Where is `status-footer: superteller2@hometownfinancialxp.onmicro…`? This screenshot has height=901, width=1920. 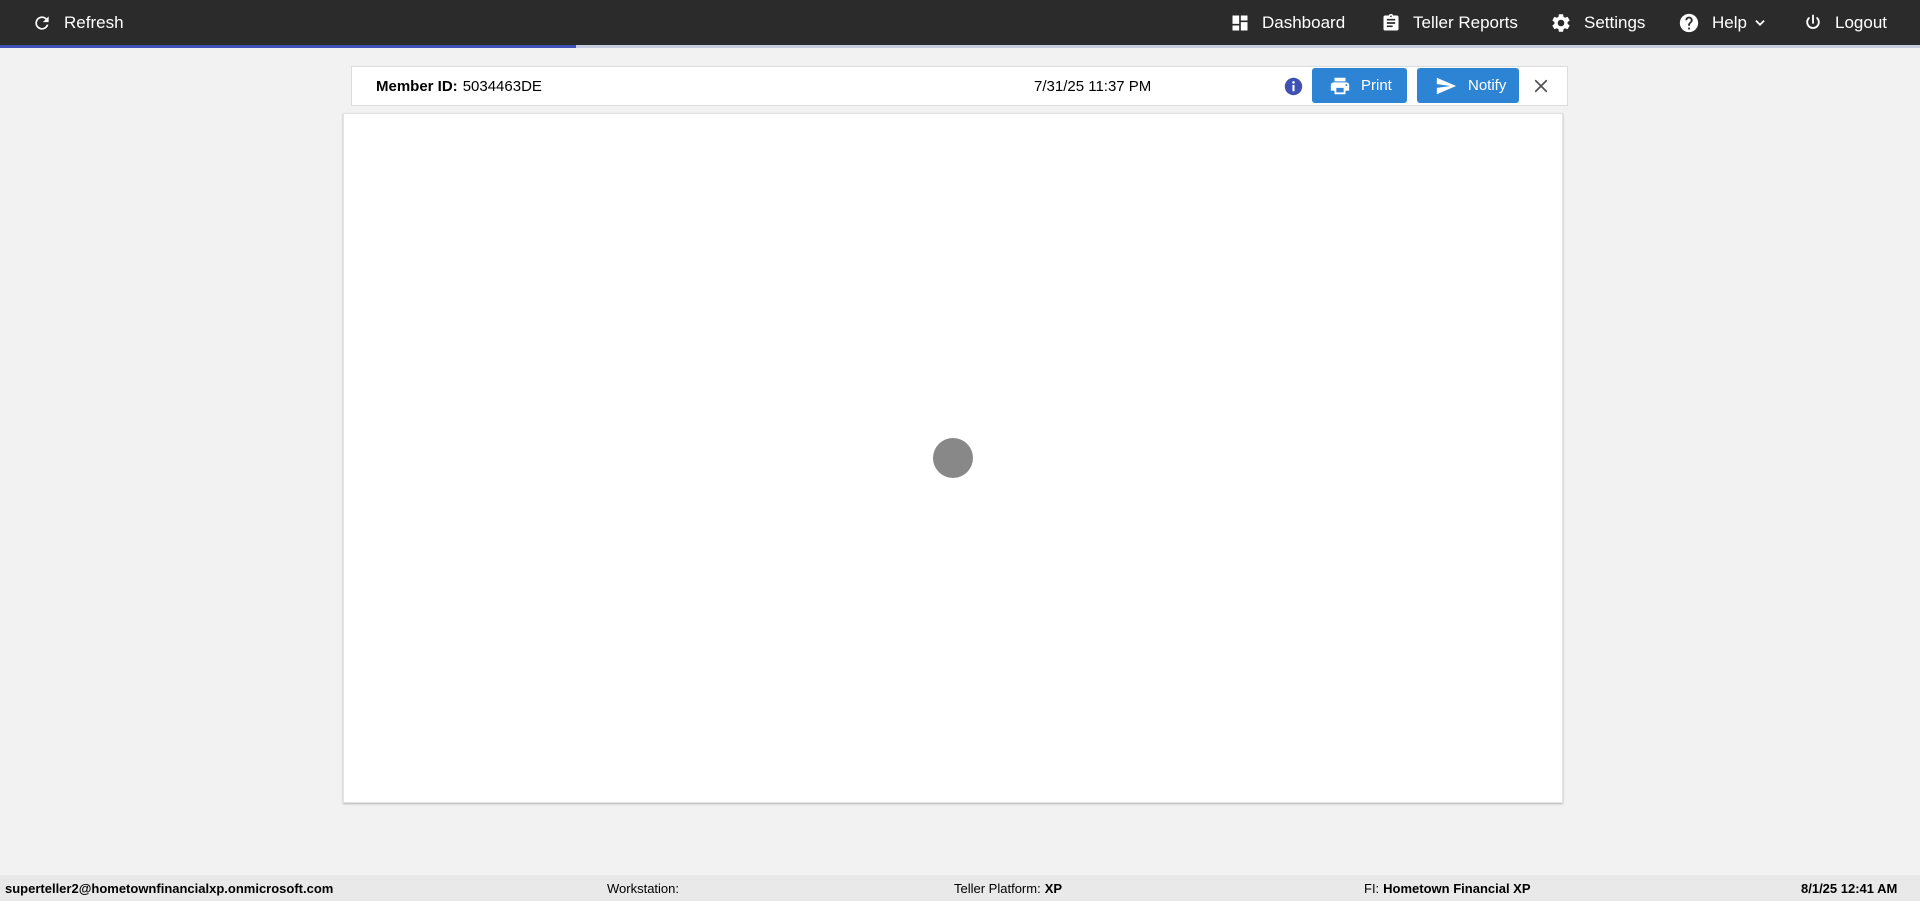 status-footer: superteller2@hometownfinancialxp.onmicro… is located at coordinates (960, 888).